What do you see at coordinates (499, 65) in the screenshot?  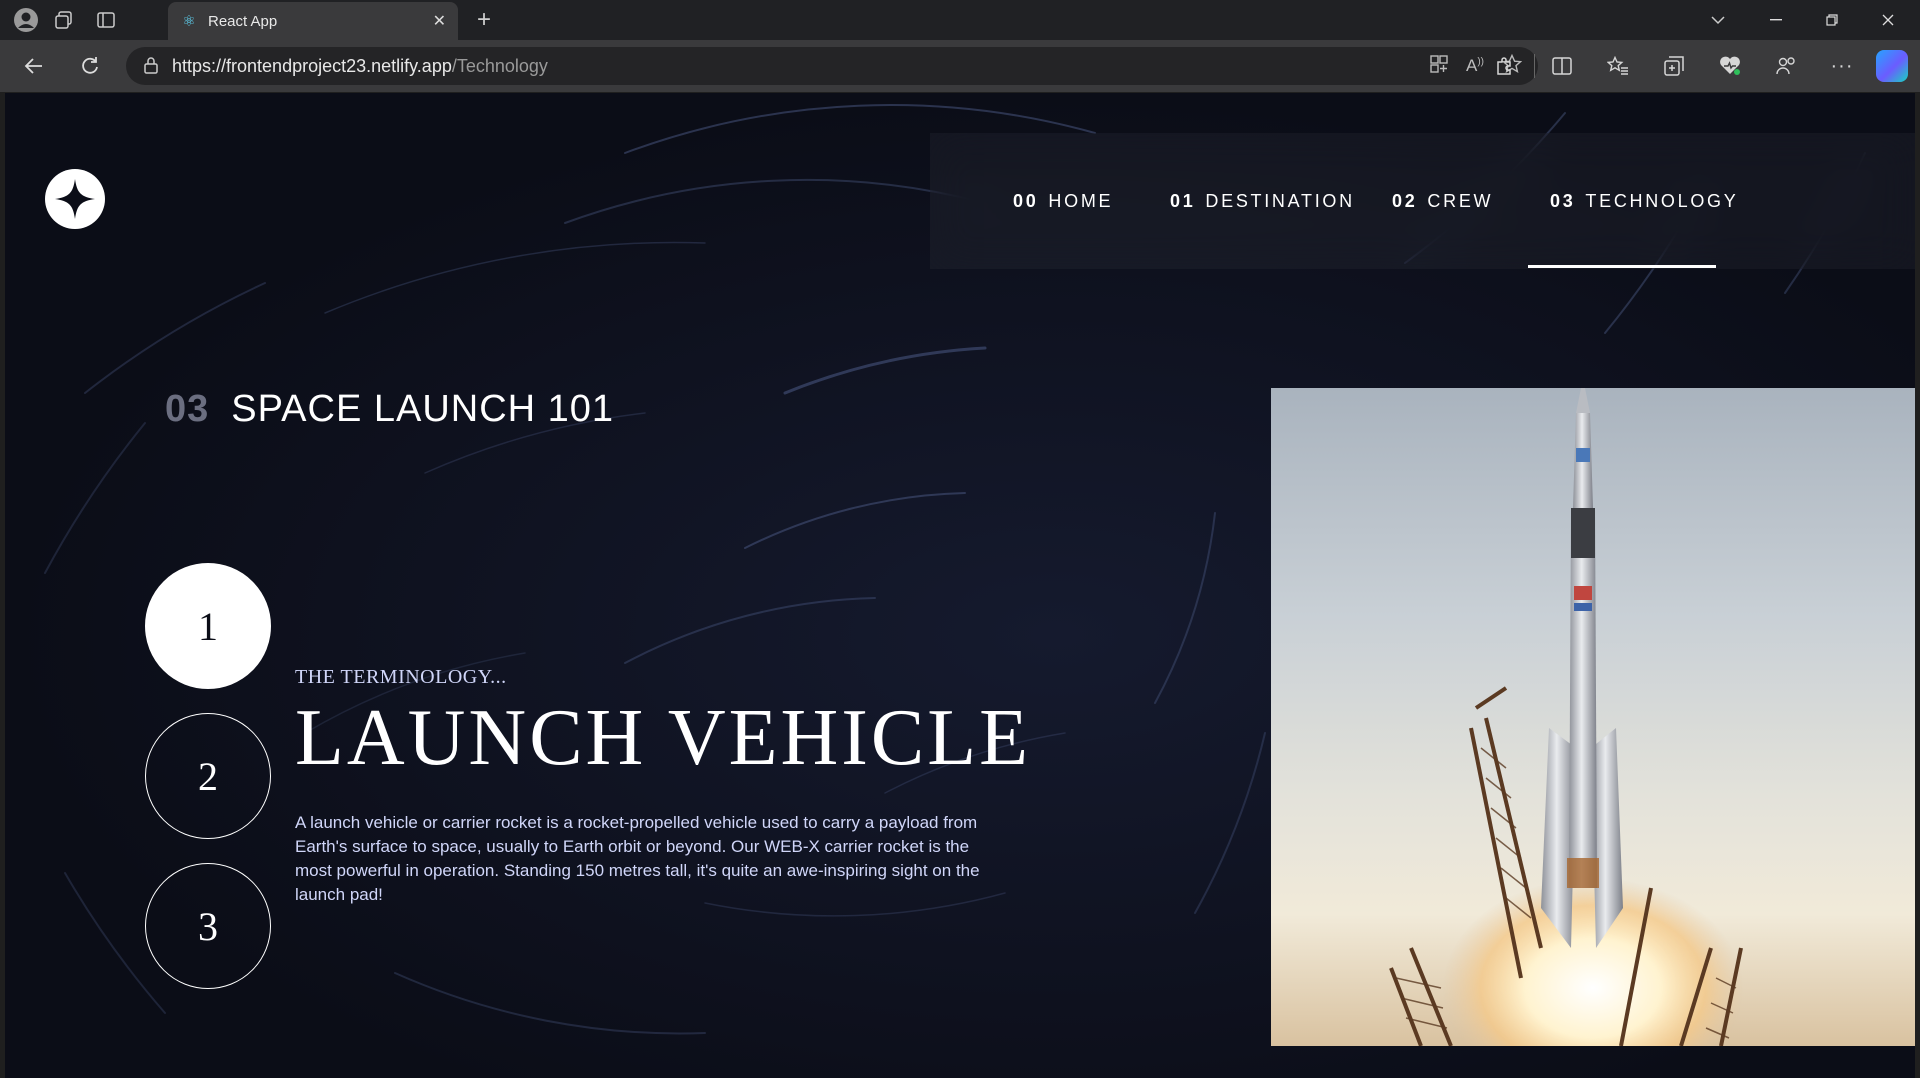 I see `url-path: /Technology` at bounding box center [499, 65].